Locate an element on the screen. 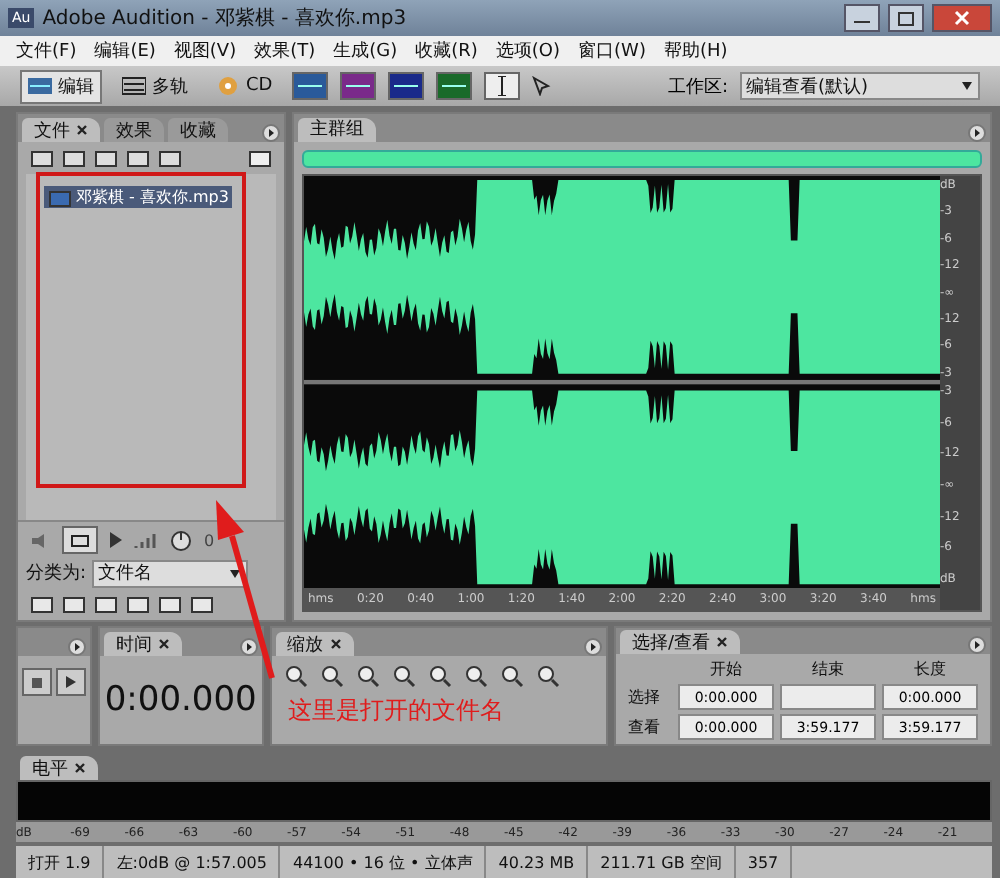 The height and width of the screenshot is (878, 1000). sort-dropdown: 文件名 is located at coordinates (170, 573).